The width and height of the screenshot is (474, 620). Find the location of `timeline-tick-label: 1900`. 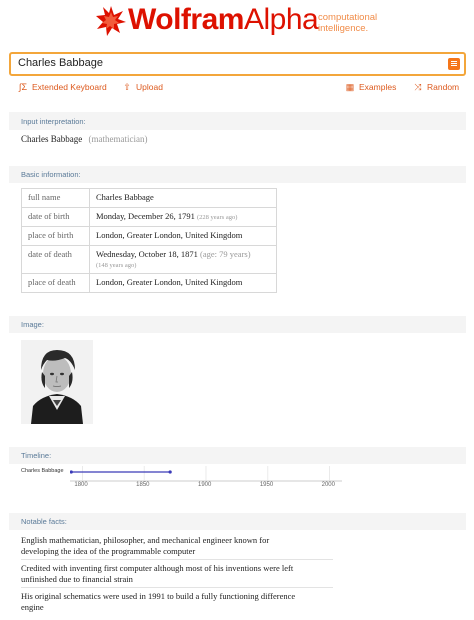

timeline-tick-label: 1900 is located at coordinates (205, 485).